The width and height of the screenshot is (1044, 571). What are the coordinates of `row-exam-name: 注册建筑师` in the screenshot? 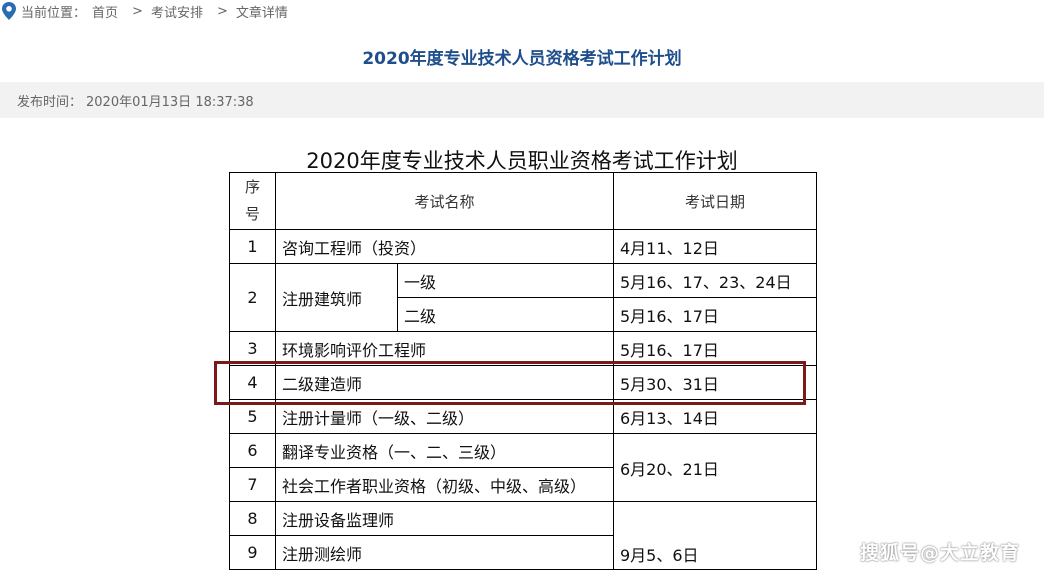 It's located at (336, 297).